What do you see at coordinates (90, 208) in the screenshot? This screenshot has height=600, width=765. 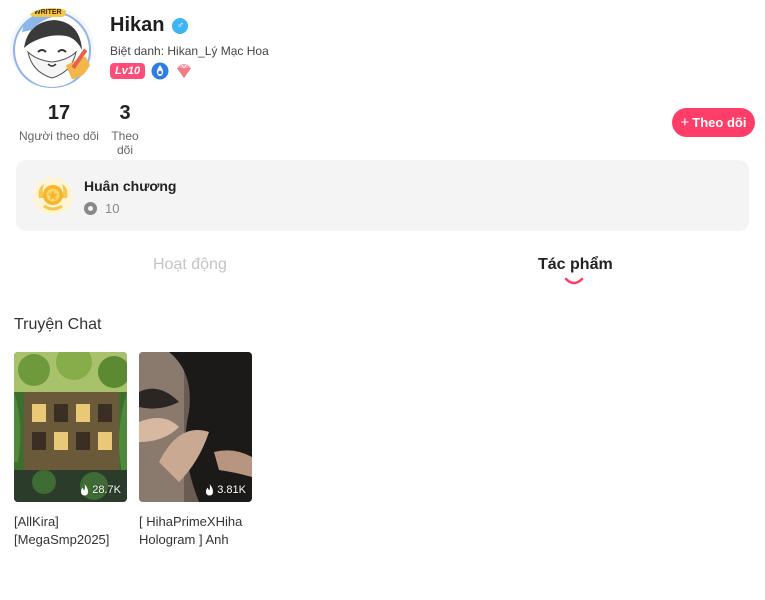 I see `medal-count-icon` at bounding box center [90, 208].